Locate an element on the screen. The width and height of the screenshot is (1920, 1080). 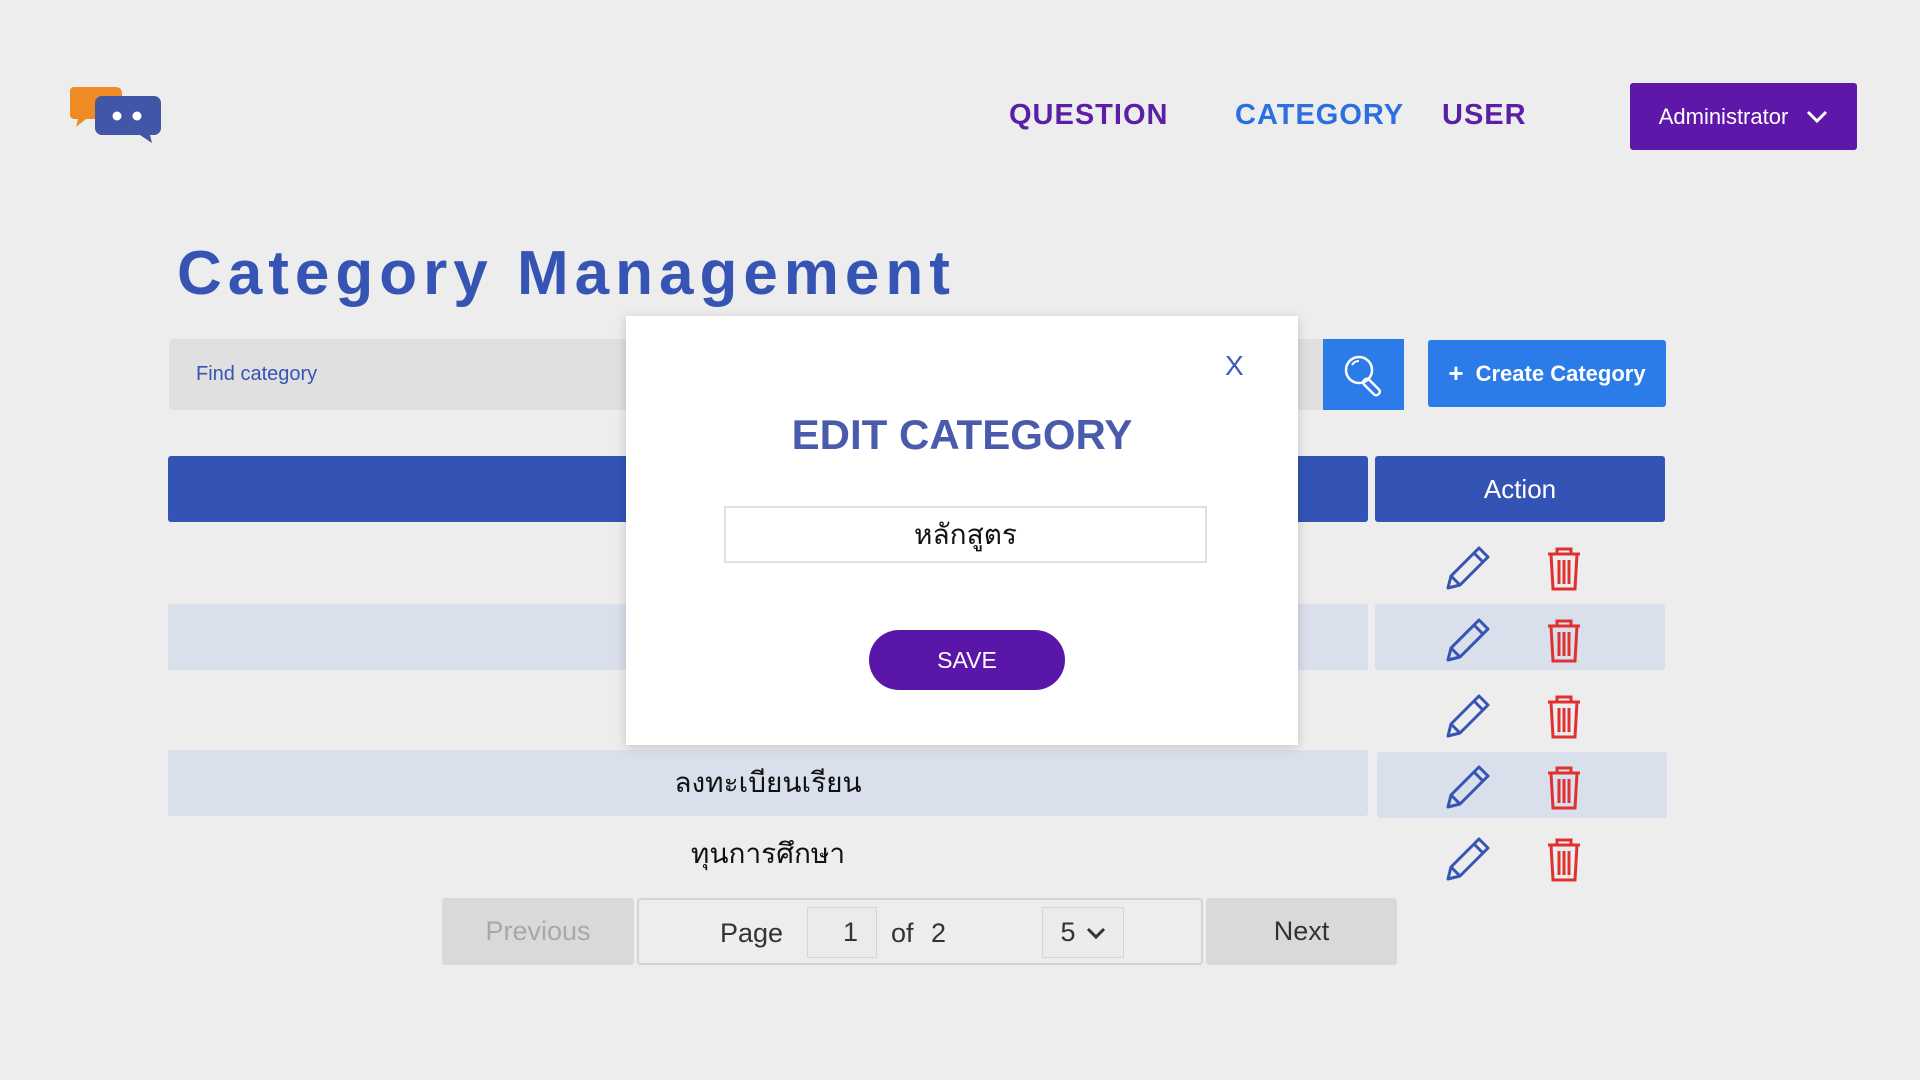
category-name-input is located at coordinates (965, 534).